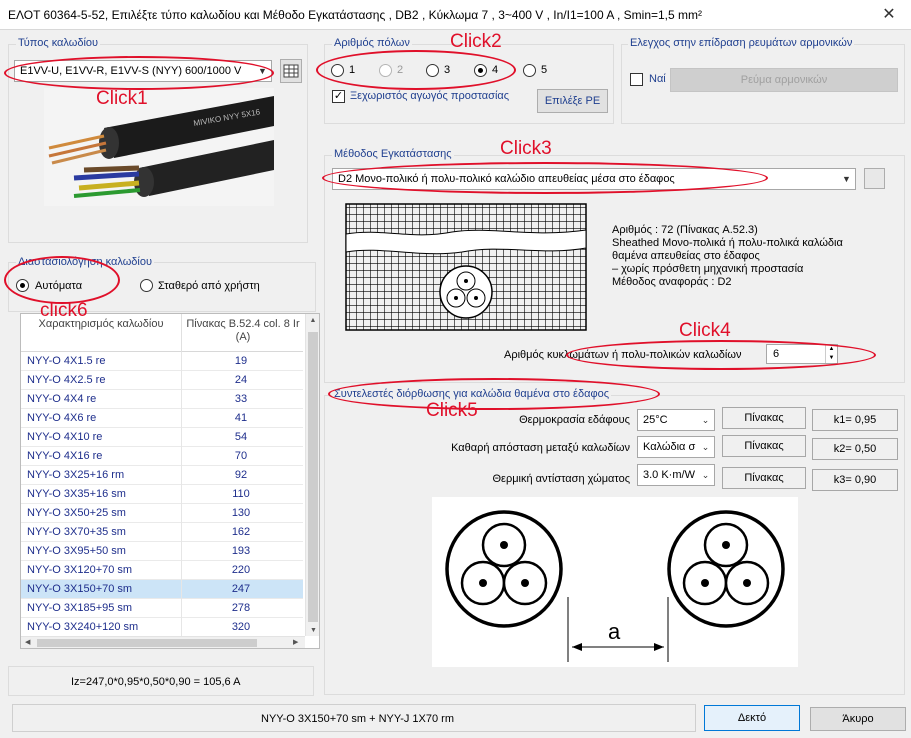  What do you see at coordinates (476, 41) in the screenshot?
I see `annotation-label-2: Click2` at bounding box center [476, 41].